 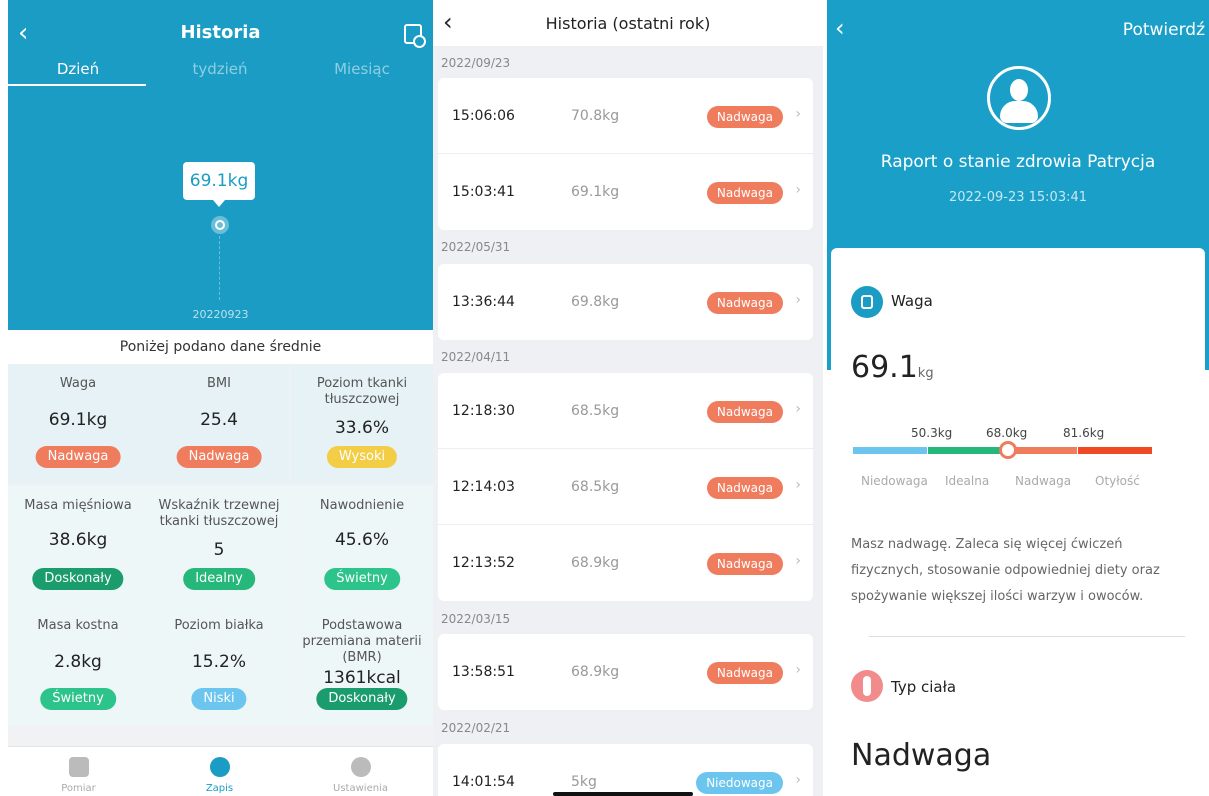 I want to click on metric-hydration: Nawodnienie 45.6% Świetny, so click(x=362, y=546).